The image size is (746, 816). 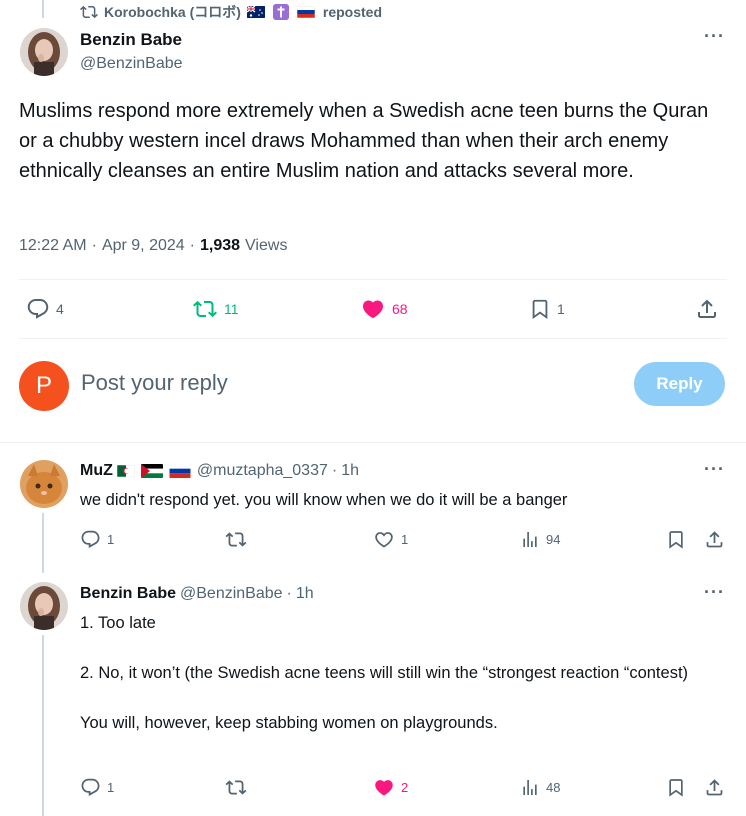 I want to click on like-count: 1, so click(x=405, y=539).